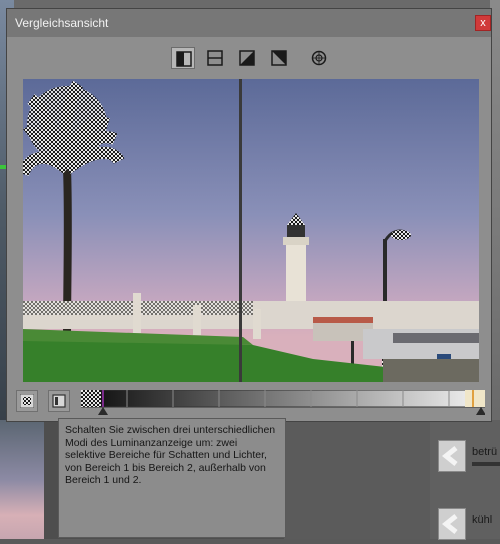 The height and width of the screenshot is (544, 500). Describe the element at coordinates (62, 23) in the screenshot. I see `dialog-title: Vergleichsansicht` at that location.